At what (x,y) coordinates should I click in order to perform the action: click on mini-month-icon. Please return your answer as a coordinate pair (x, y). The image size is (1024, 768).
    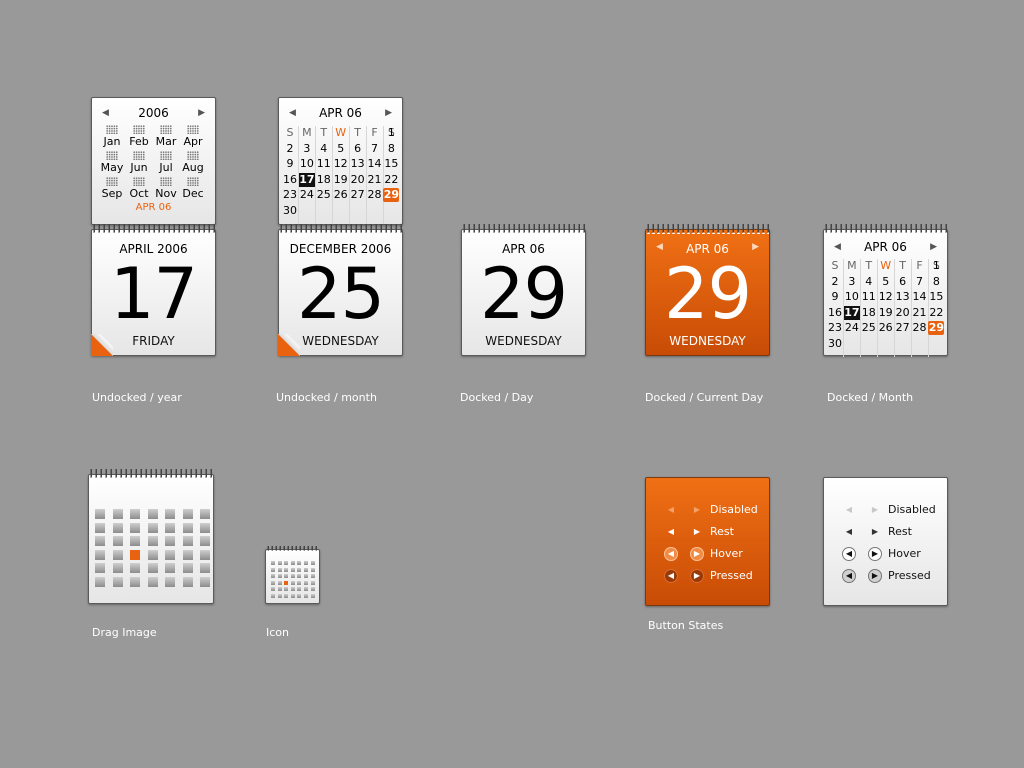
    Looking at the image, I should click on (166, 129).